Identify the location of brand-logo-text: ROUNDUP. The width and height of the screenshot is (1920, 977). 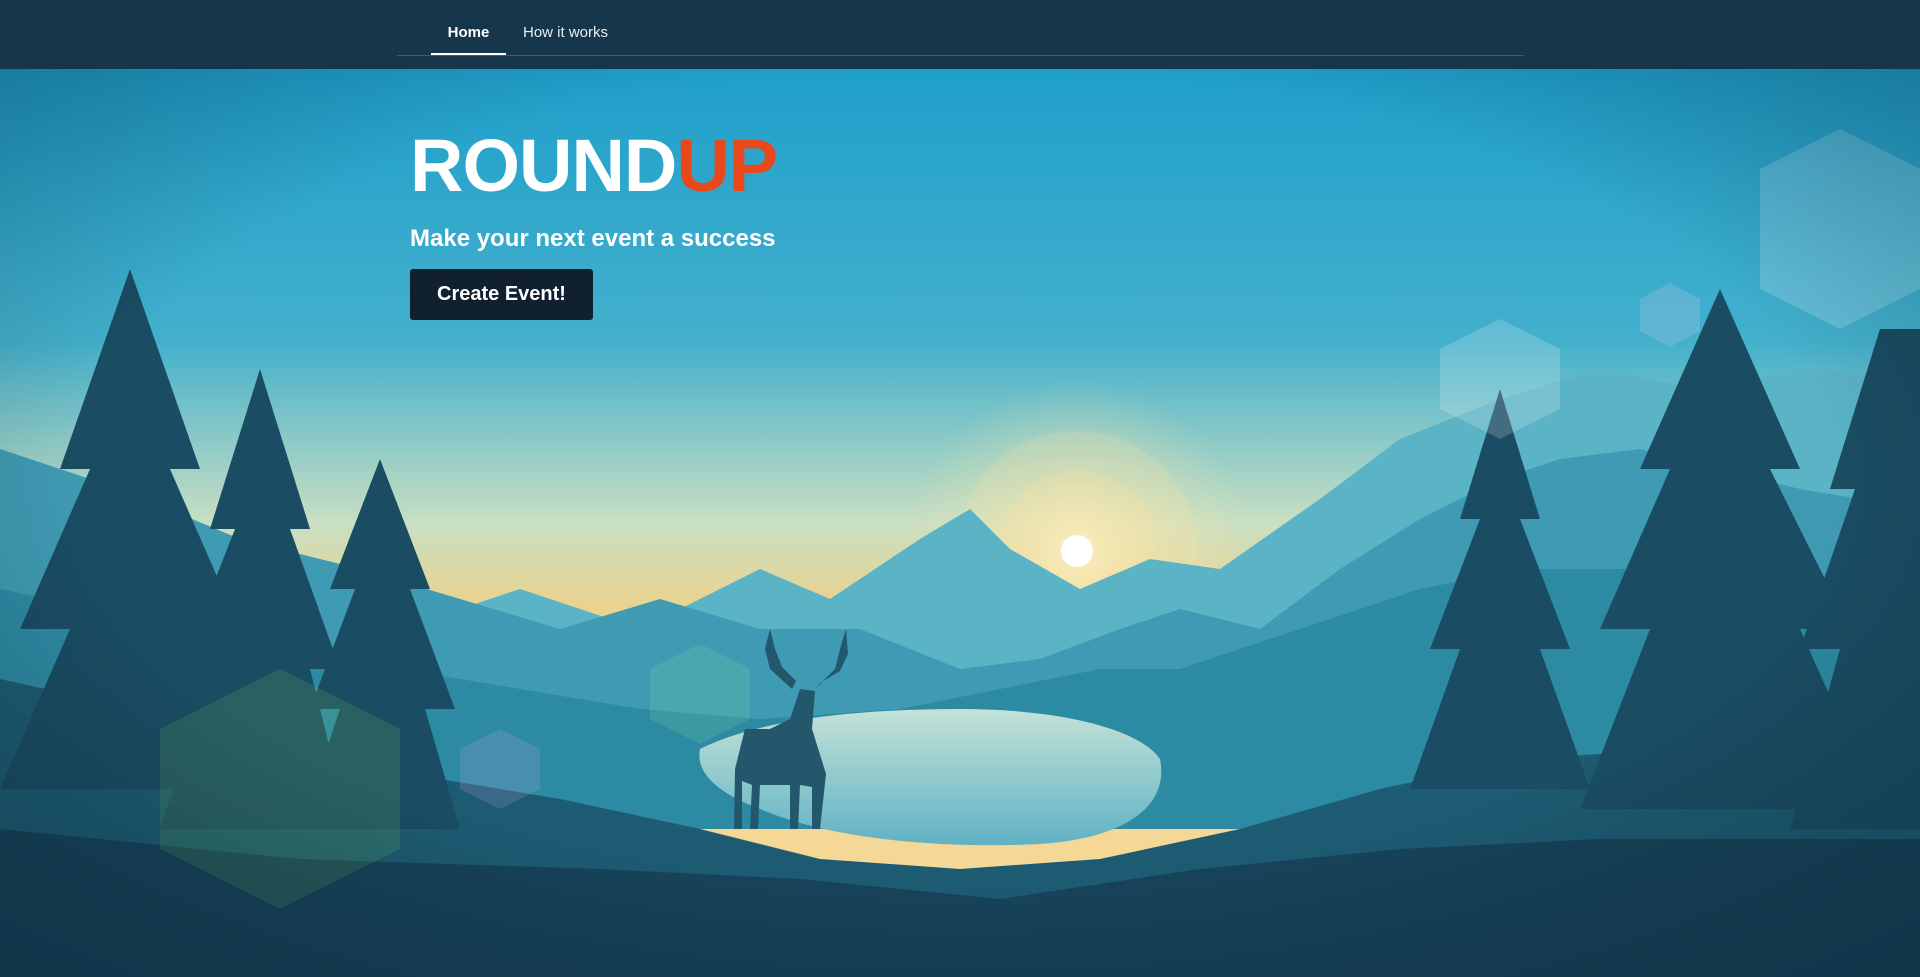
(594, 166).